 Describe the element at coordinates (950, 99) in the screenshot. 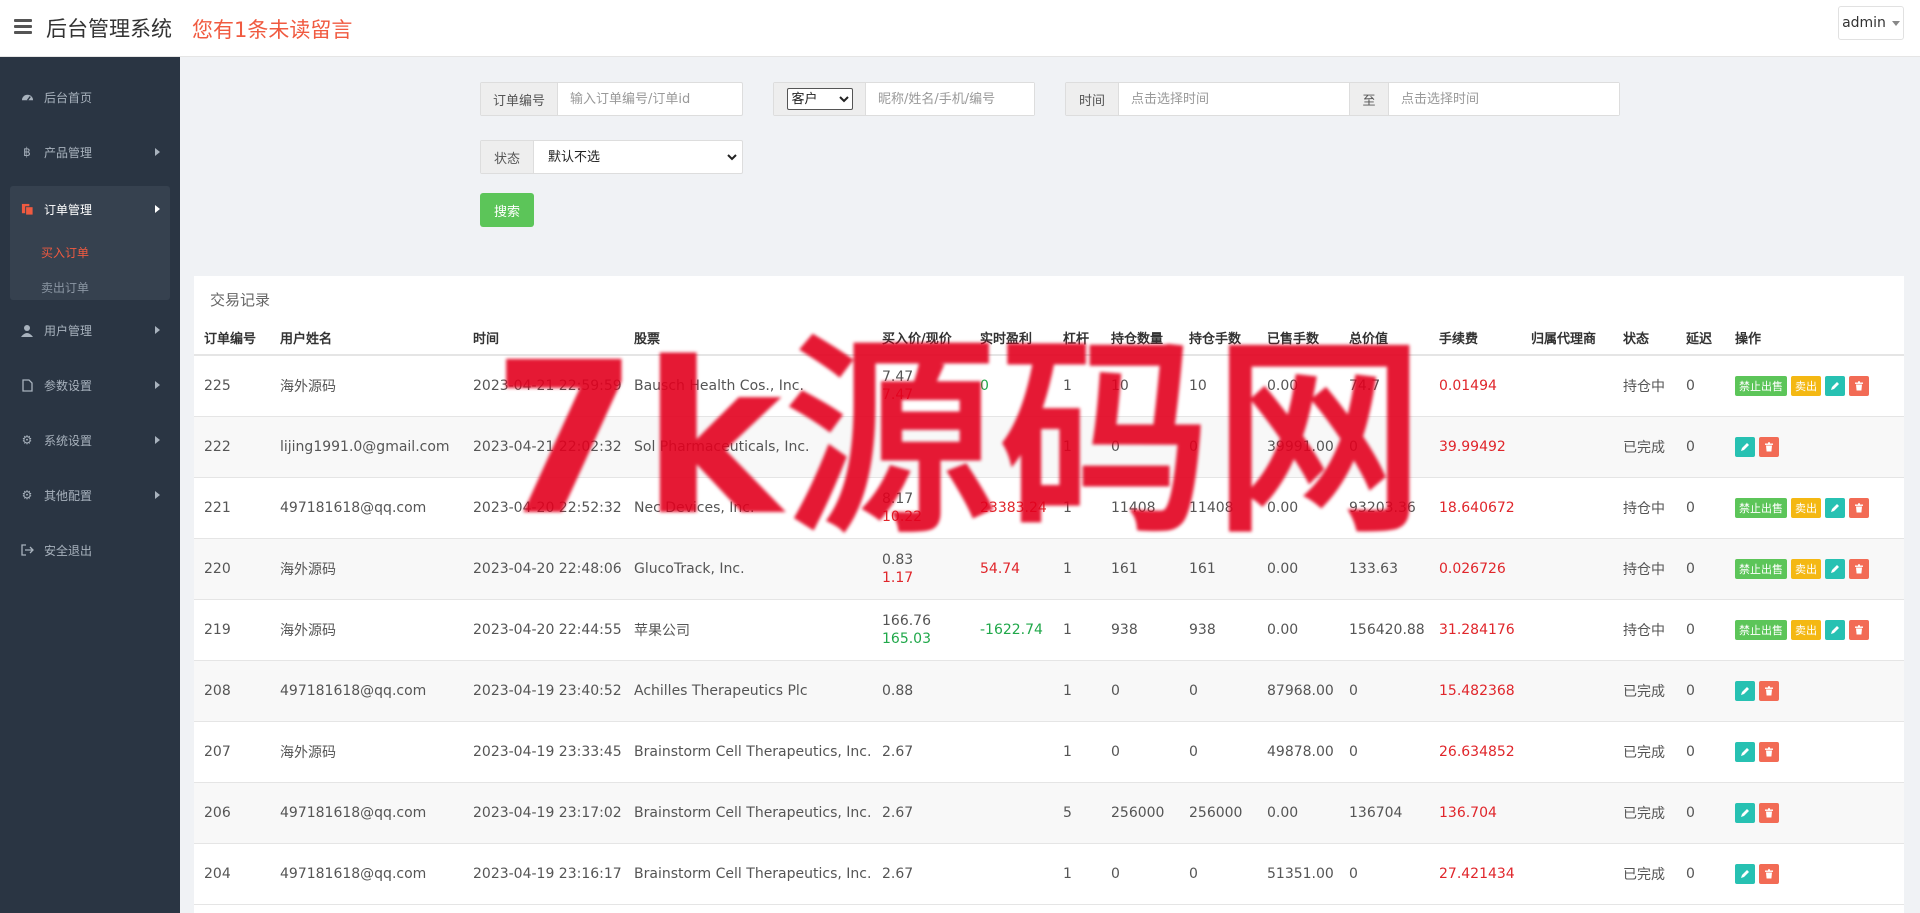

I see `customer-search-input` at that location.